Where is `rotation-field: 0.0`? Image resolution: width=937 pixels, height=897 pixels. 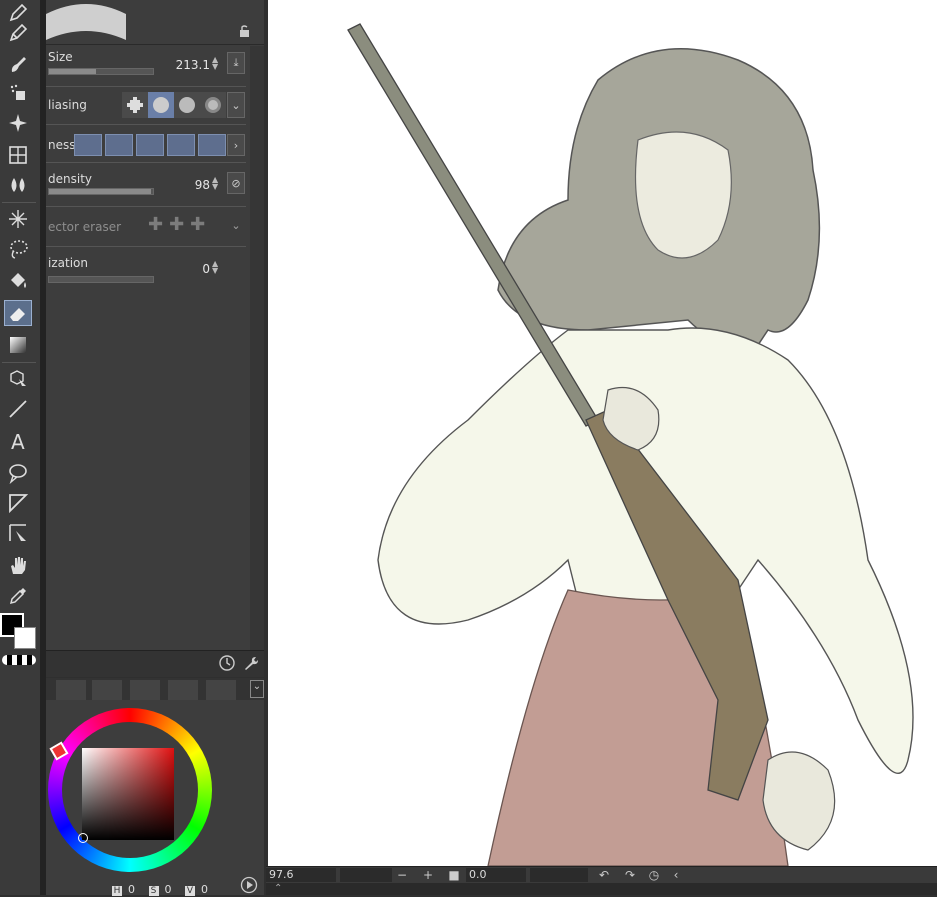
rotation-field: 0.0 is located at coordinates (496, 875).